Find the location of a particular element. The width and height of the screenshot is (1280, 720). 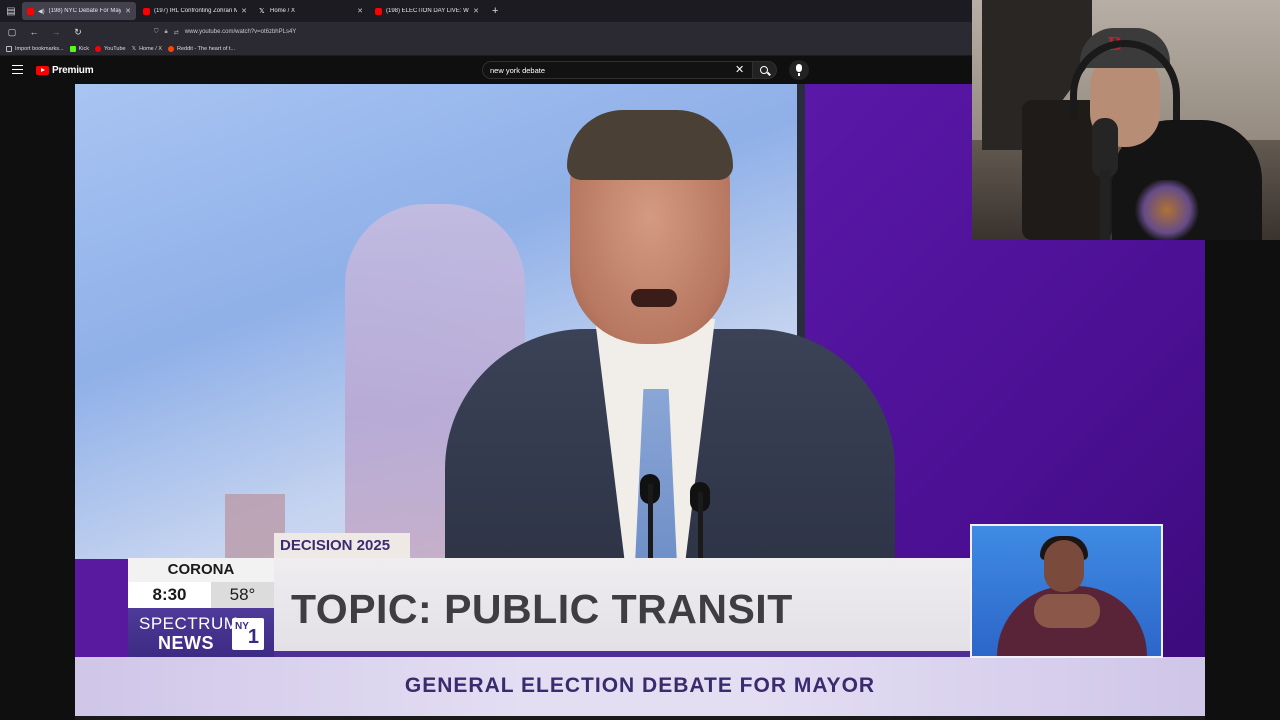

url-text: www.youtube.com/watch?v=ot6zbhPLs4Y is located at coordinates (241, 32).